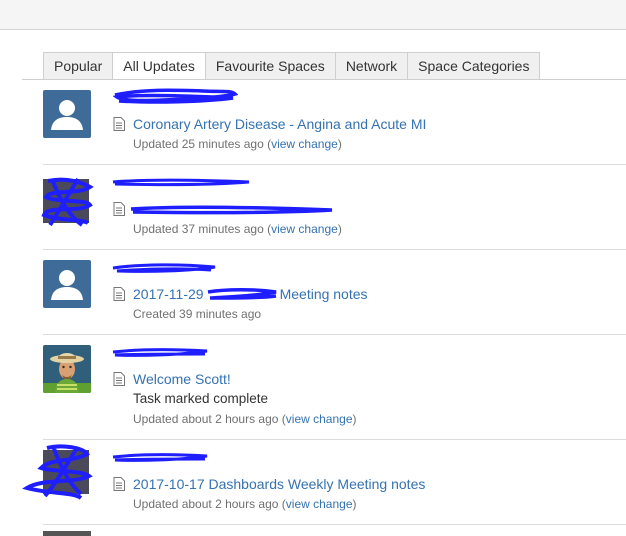 The width and height of the screenshot is (626, 536). I want to click on page-link: 2017-11-29 Meeting notes, so click(240, 294).